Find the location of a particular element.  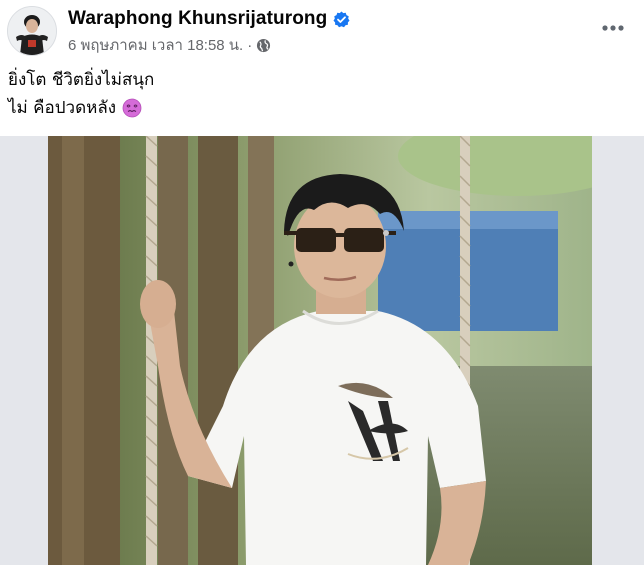

post-text-line: ยิ่งโต ชีวิตยิ่งไม่สนุก is located at coordinates (81, 80).